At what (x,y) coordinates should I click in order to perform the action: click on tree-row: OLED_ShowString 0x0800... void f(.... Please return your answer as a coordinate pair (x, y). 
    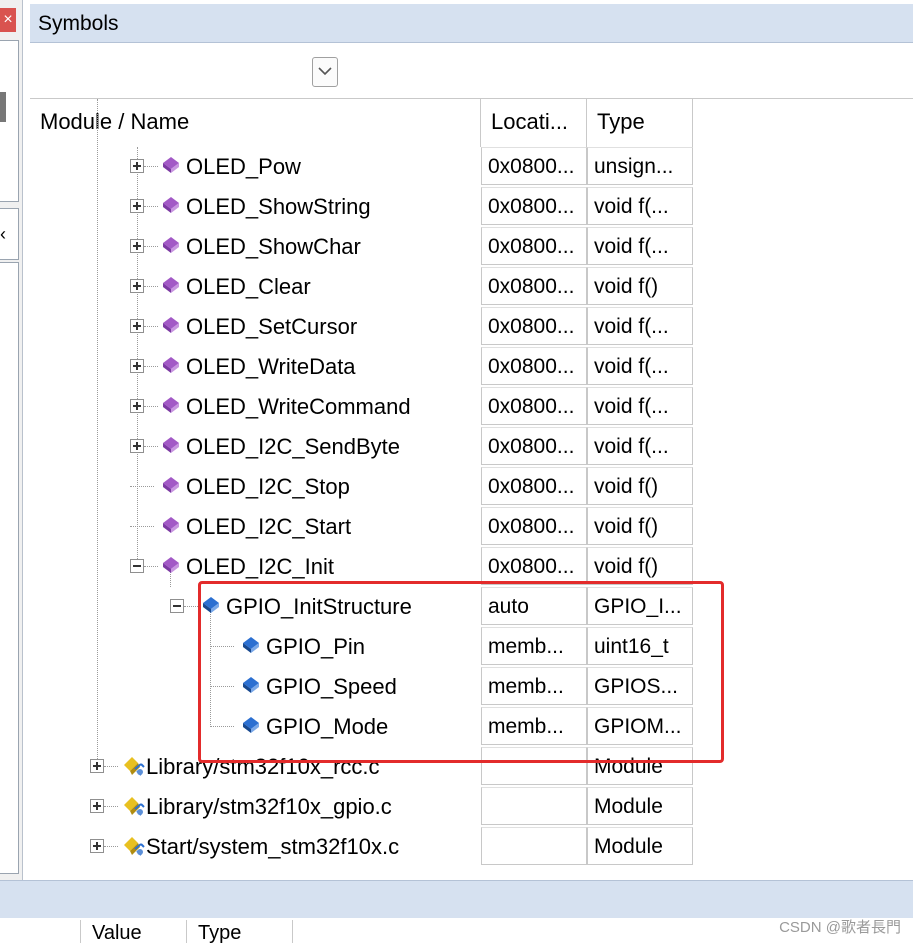
    Looking at the image, I should click on (361, 207).